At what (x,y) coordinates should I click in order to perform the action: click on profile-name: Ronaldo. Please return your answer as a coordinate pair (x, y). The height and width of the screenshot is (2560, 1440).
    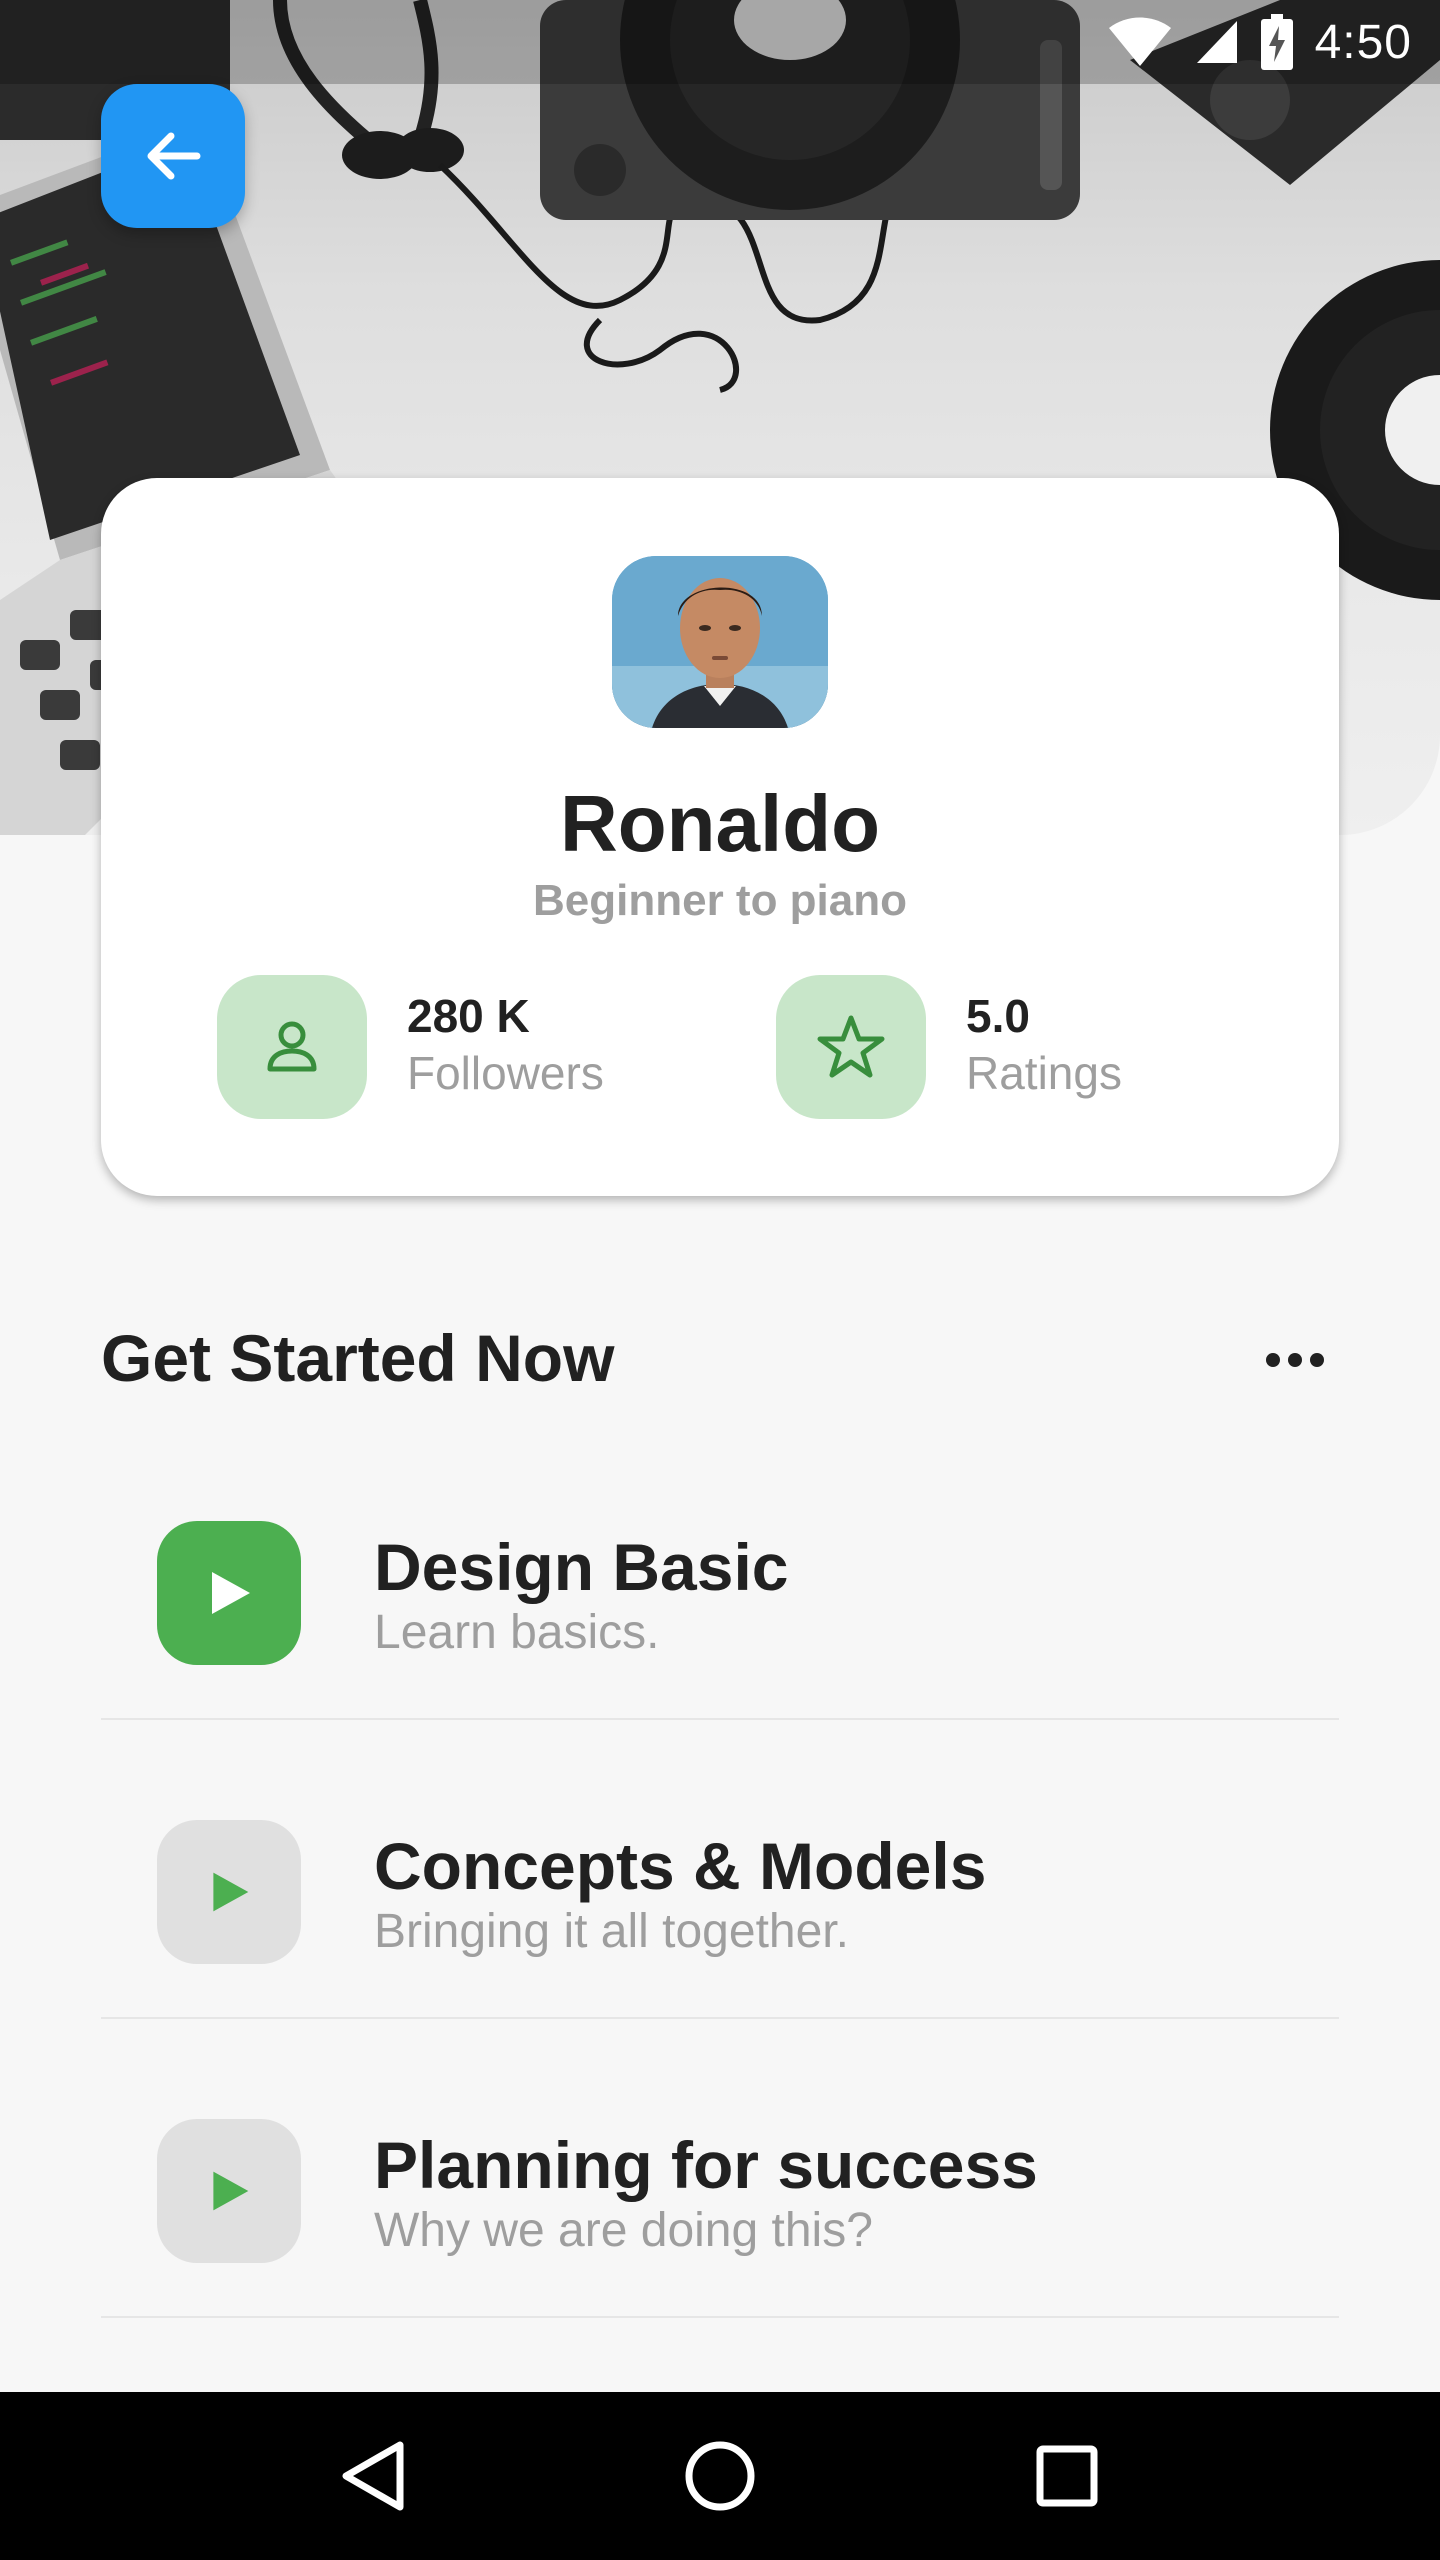
    Looking at the image, I should click on (720, 823).